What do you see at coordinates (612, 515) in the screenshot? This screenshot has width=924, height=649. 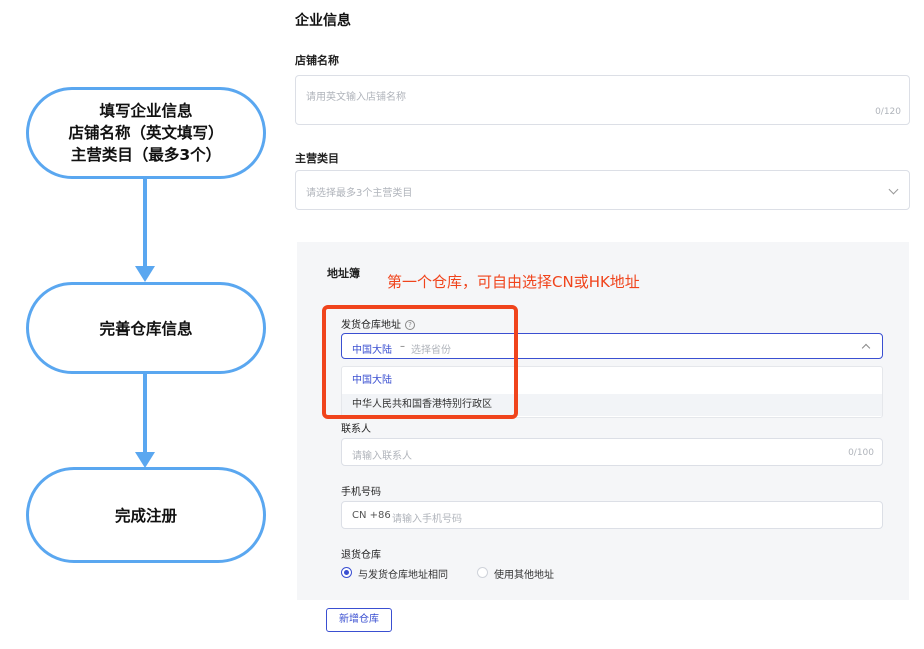 I see `phone-input: CN +86 请输入手机号码` at bounding box center [612, 515].